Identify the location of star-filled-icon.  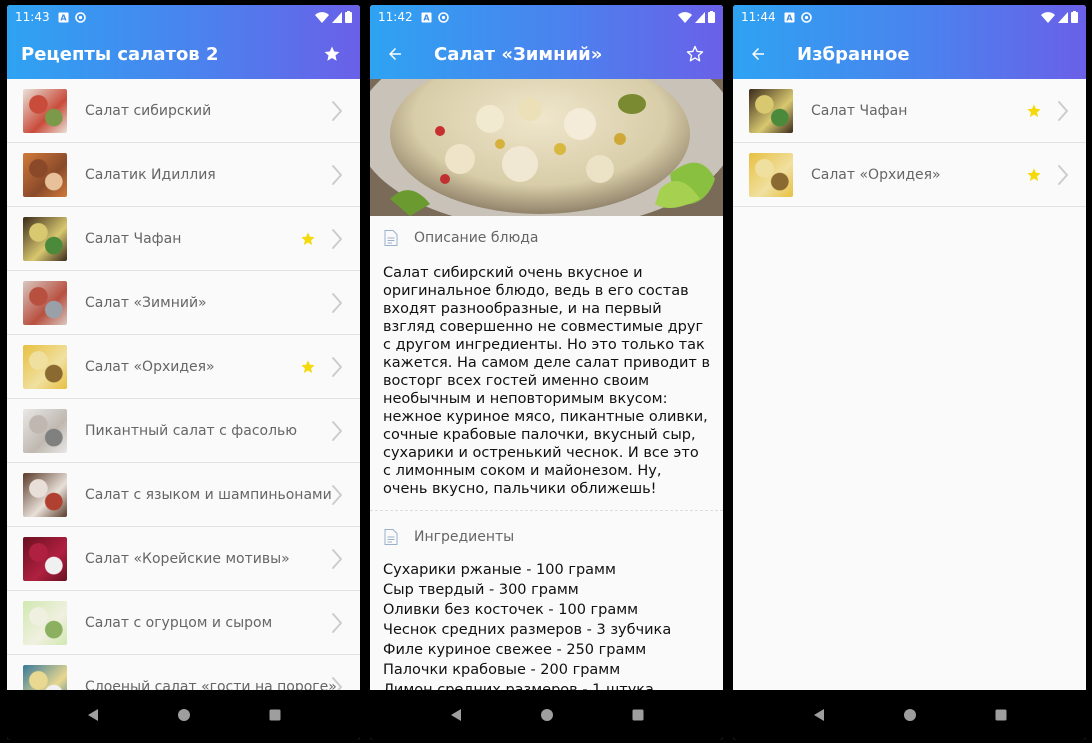
(332, 53).